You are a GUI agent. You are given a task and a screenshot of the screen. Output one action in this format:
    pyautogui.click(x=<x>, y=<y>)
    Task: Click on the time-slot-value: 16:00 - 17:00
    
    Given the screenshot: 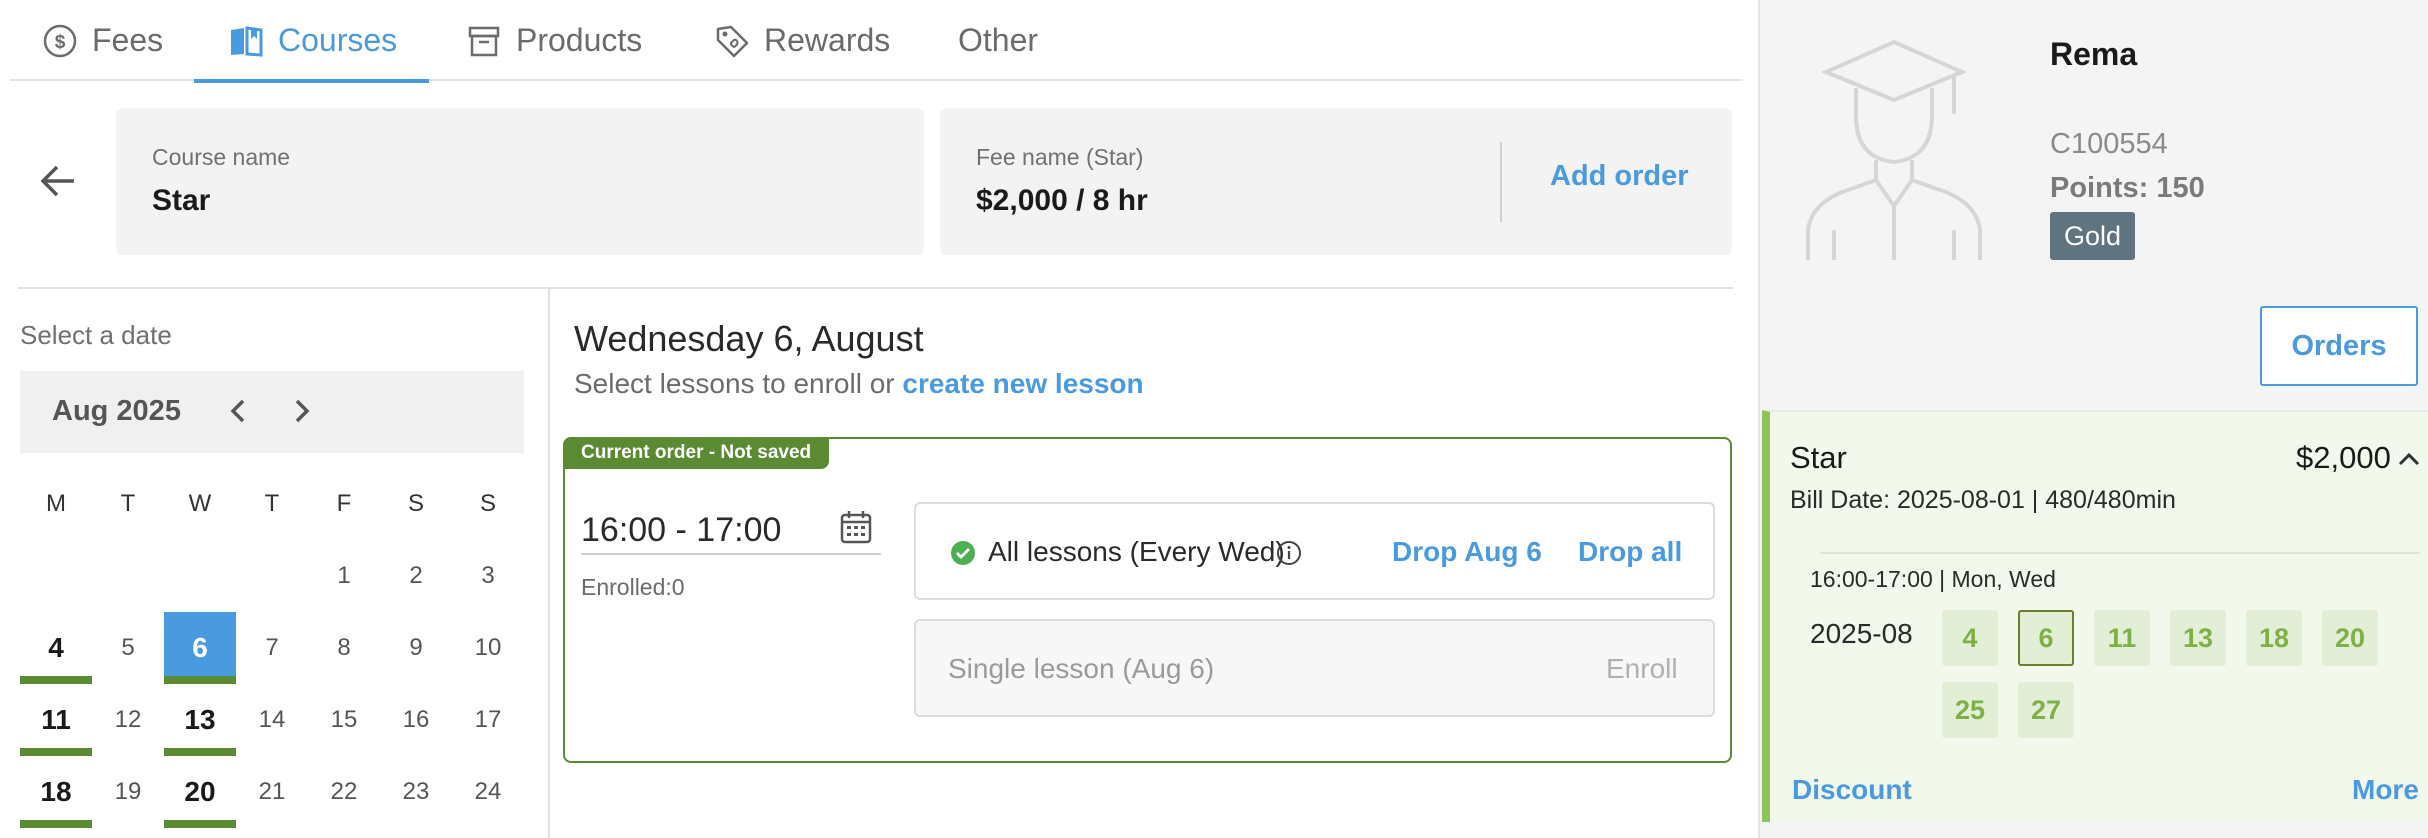 What is the action you would take?
    pyautogui.click(x=681, y=530)
    